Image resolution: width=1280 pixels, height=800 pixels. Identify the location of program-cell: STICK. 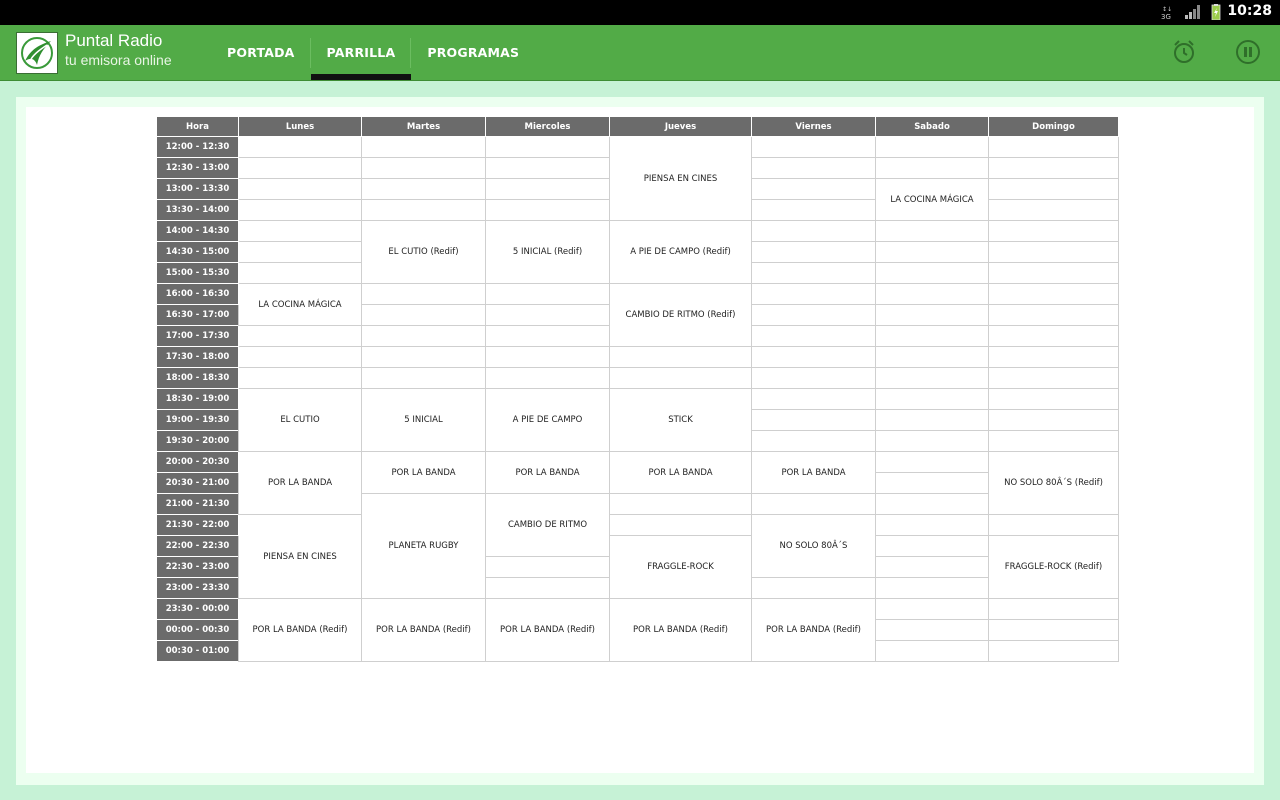
(680, 420).